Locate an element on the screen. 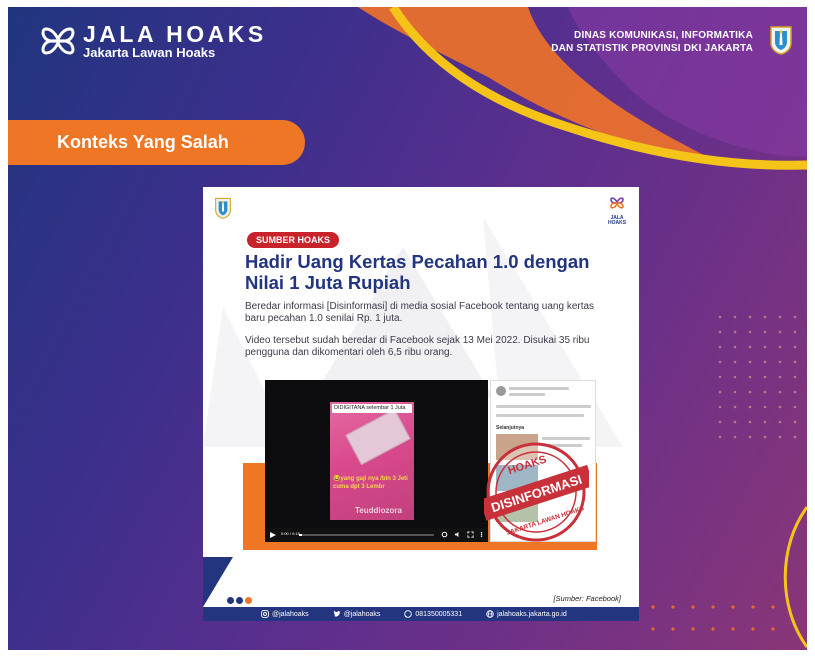 This screenshot has width=815, height=657. fullscreen-icon is located at coordinates (470, 534).